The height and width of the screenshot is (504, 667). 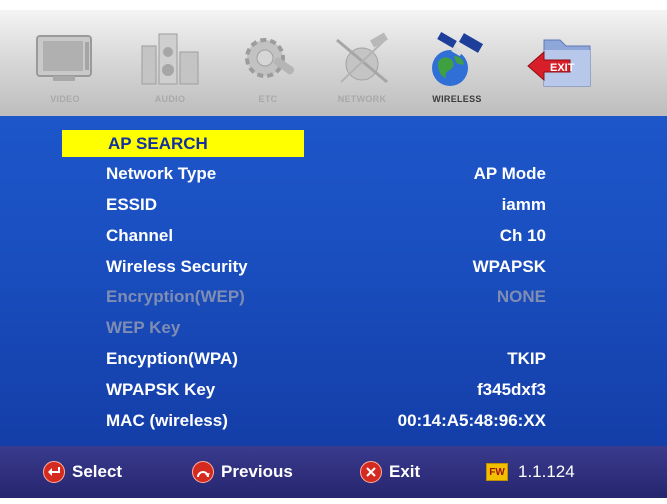 I want to click on setting-value: iamm, so click(x=523, y=204).